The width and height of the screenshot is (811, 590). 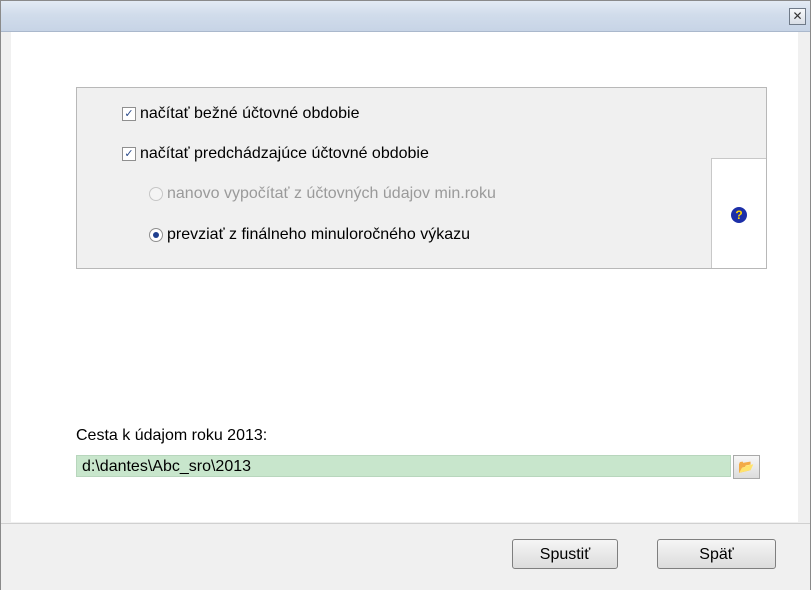 What do you see at coordinates (156, 194) in the screenshot?
I see `radio-unselected-icon` at bounding box center [156, 194].